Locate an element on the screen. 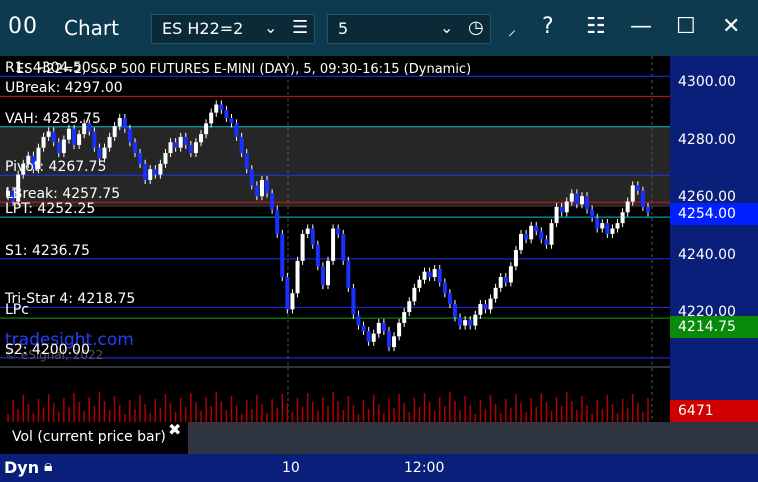 The height and width of the screenshot is (482, 758). lpc-price-badge: 4214.75 is located at coordinates (714, 327).